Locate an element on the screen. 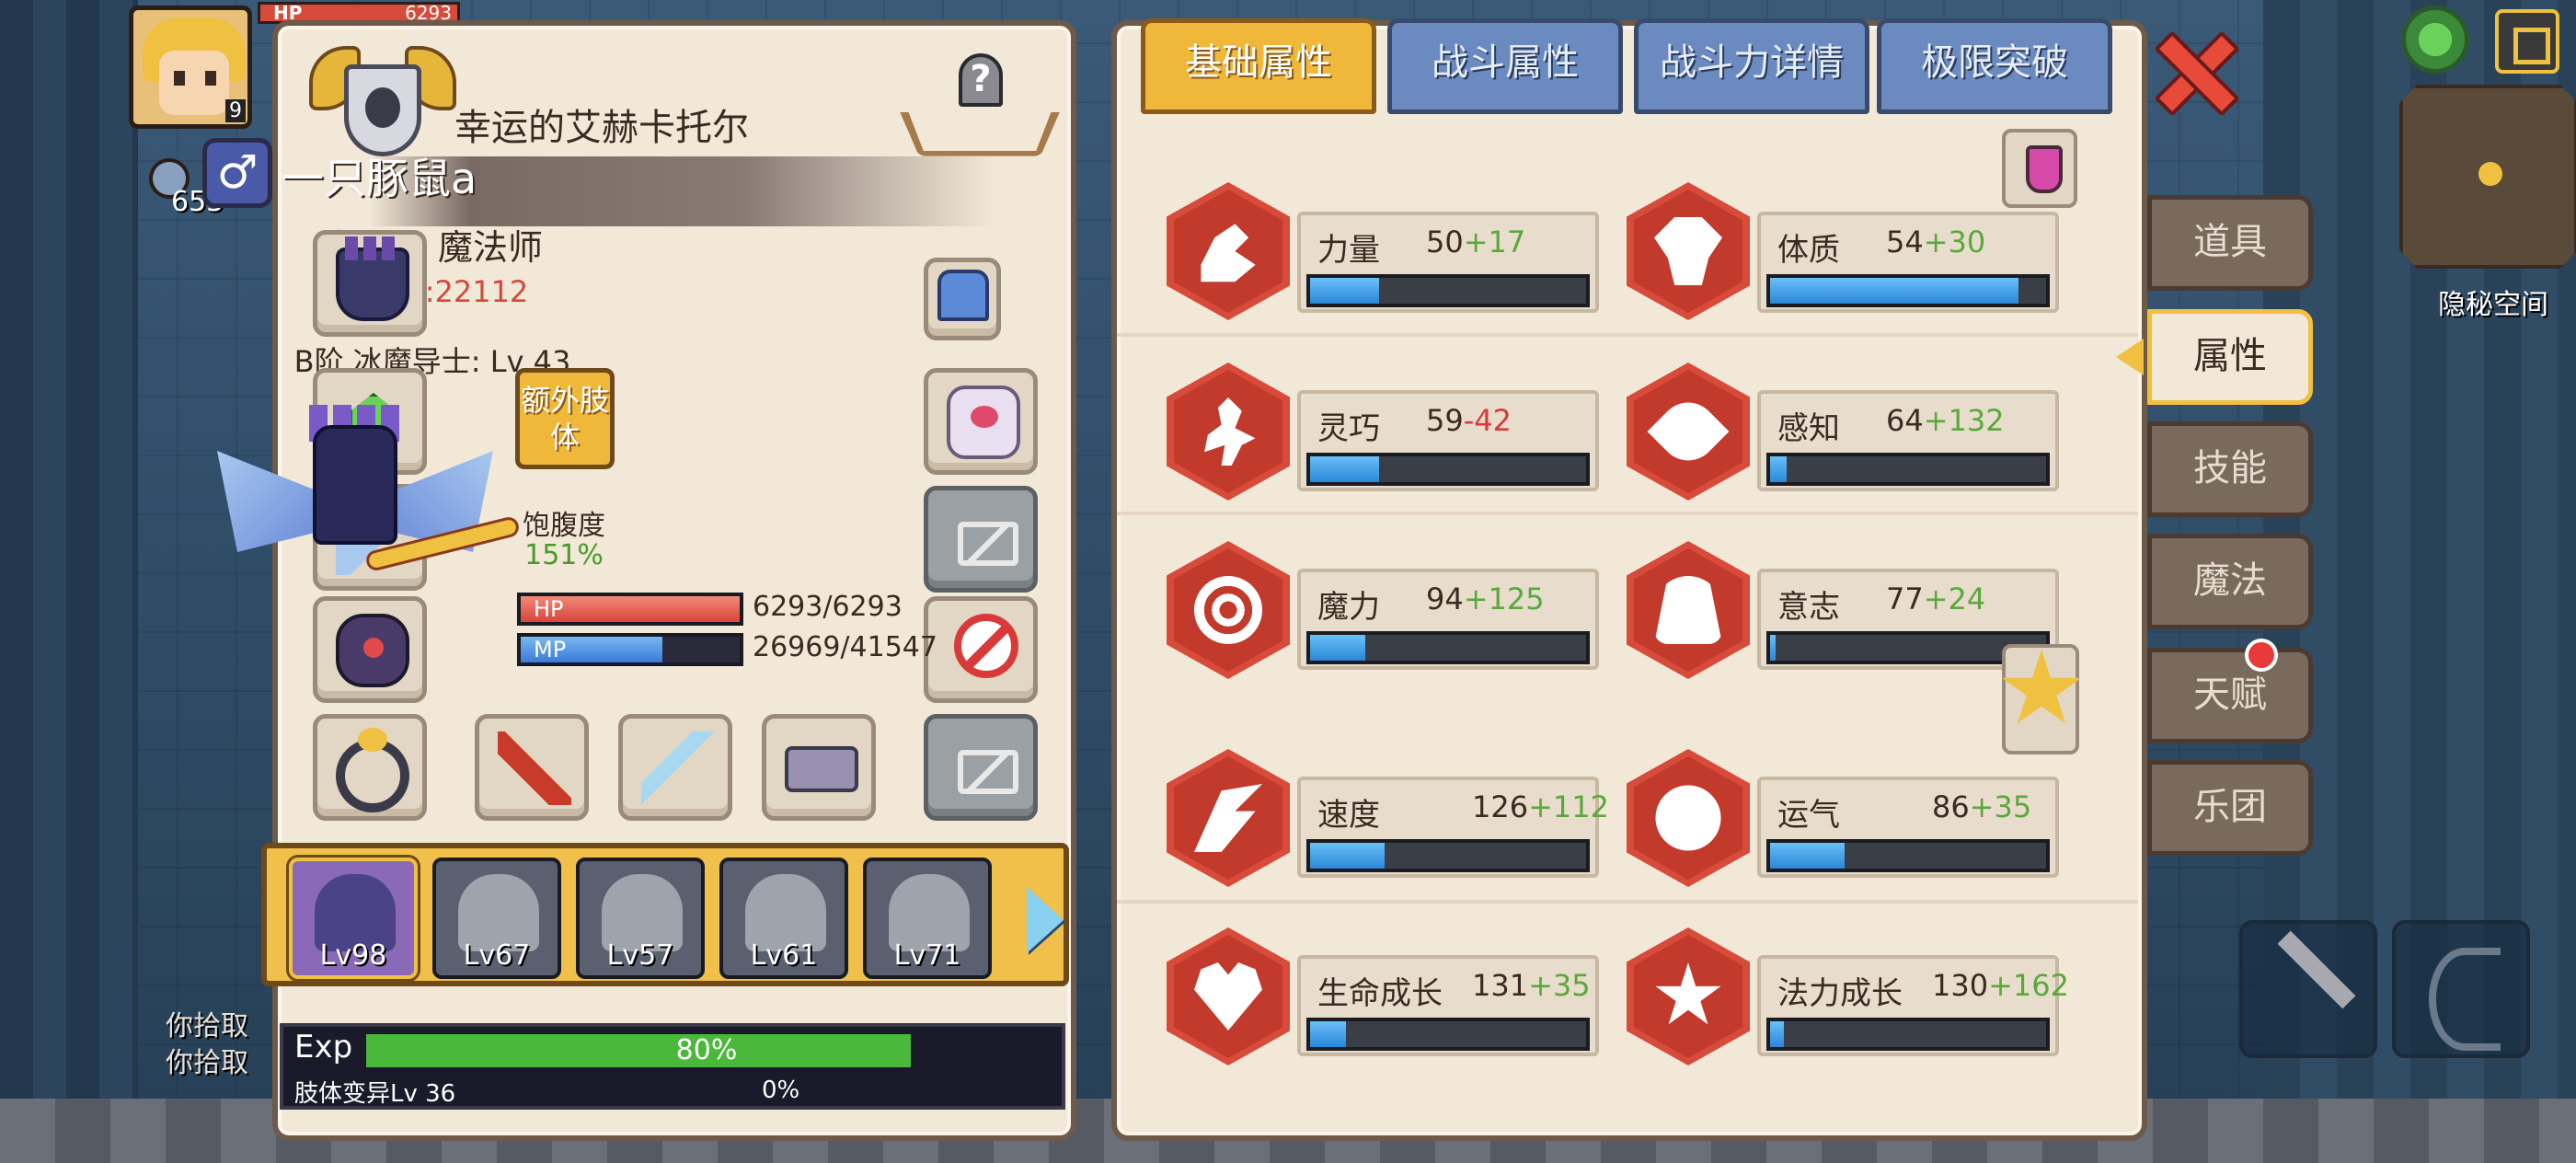  side-menu-attributes: 属性 is located at coordinates (2230, 357).